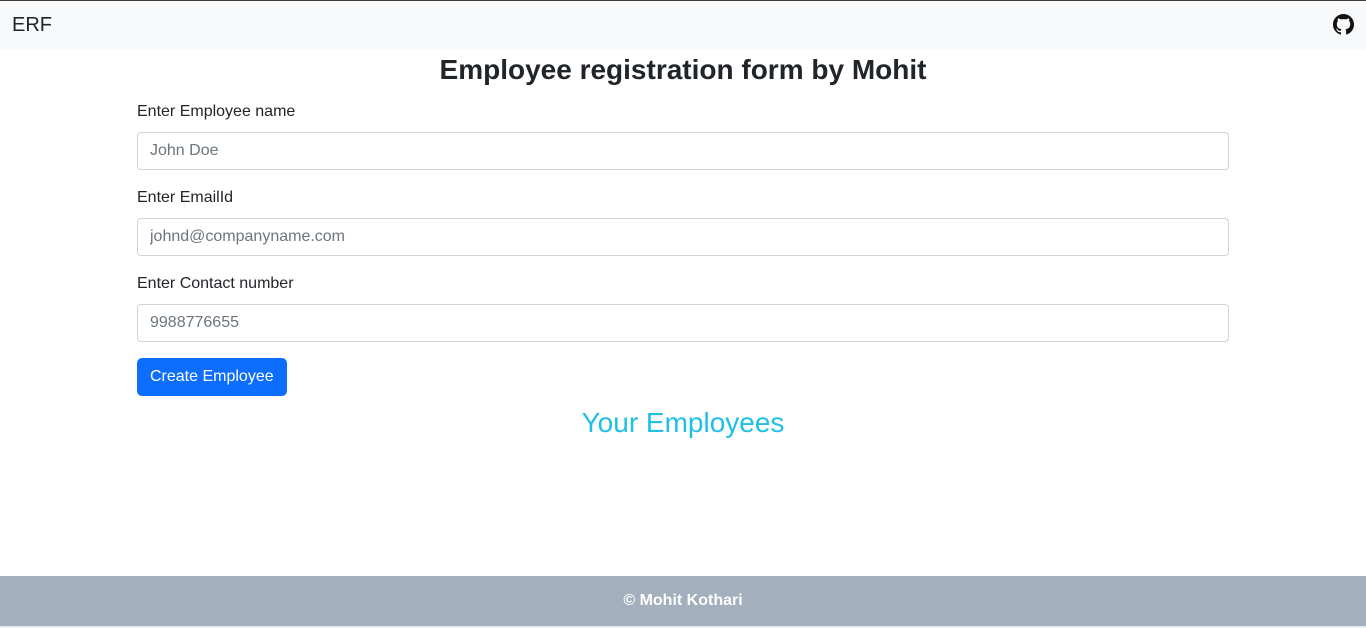  I want to click on contact-group: Enter Contact number, so click(683, 307).